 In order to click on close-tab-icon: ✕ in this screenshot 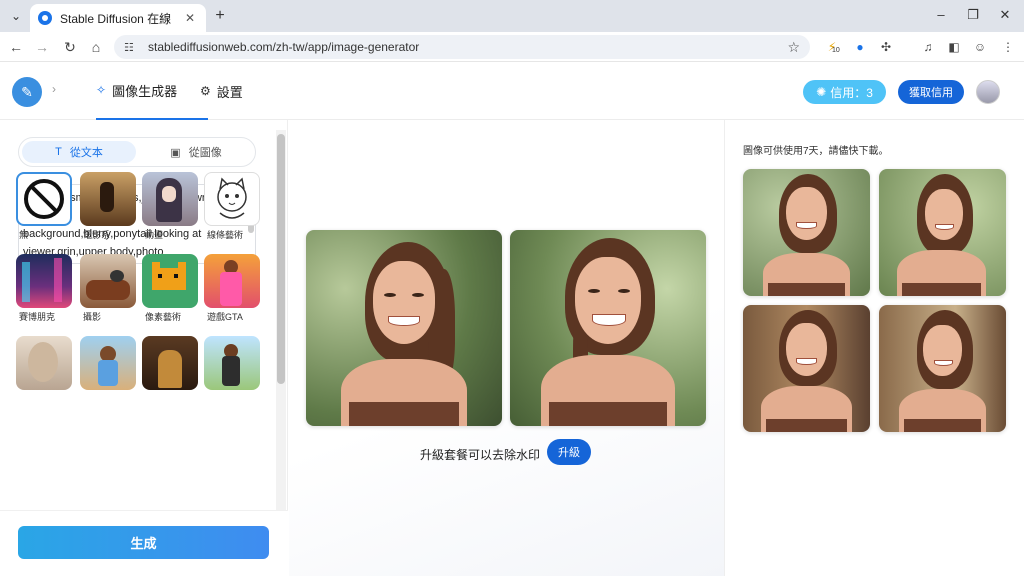, I will do `click(190, 18)`.